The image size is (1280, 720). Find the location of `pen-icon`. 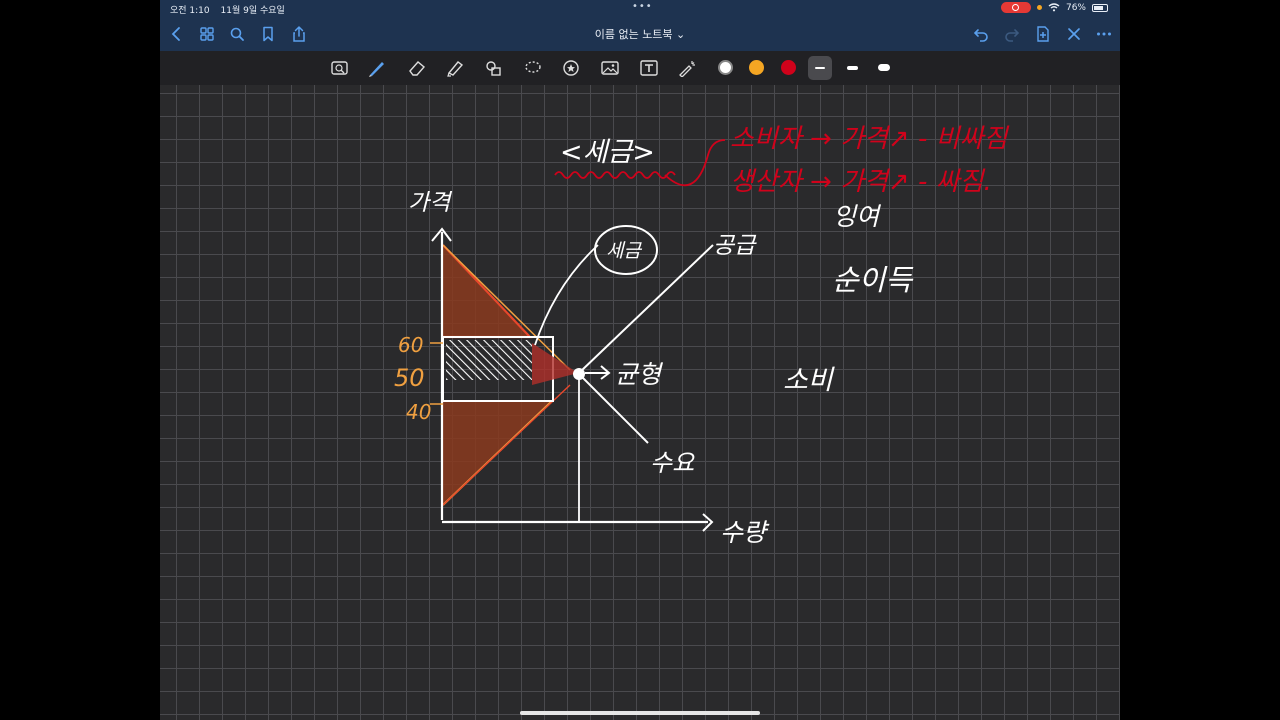

pen-icon is located at coordinates (377, 68).